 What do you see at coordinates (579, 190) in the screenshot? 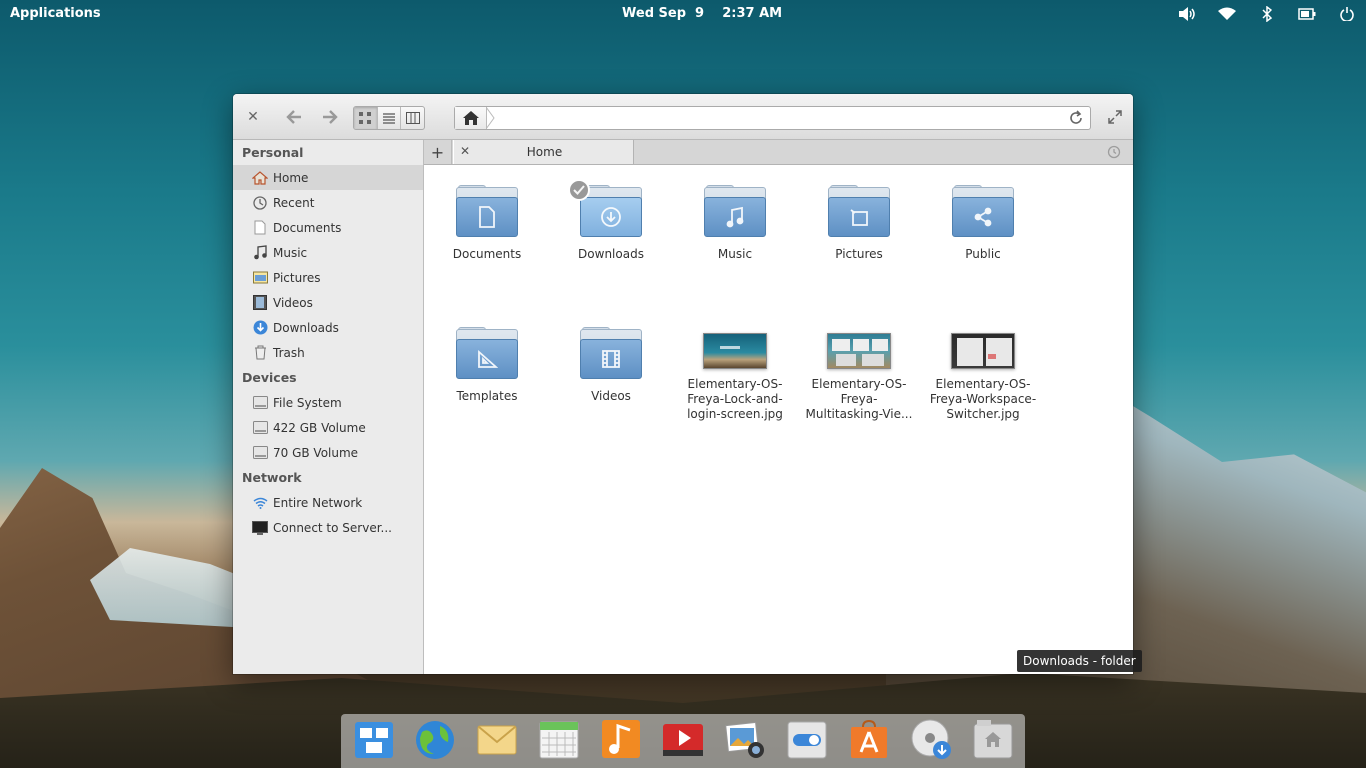
I see `selection-check-icon` at bounding box center [579, 190].